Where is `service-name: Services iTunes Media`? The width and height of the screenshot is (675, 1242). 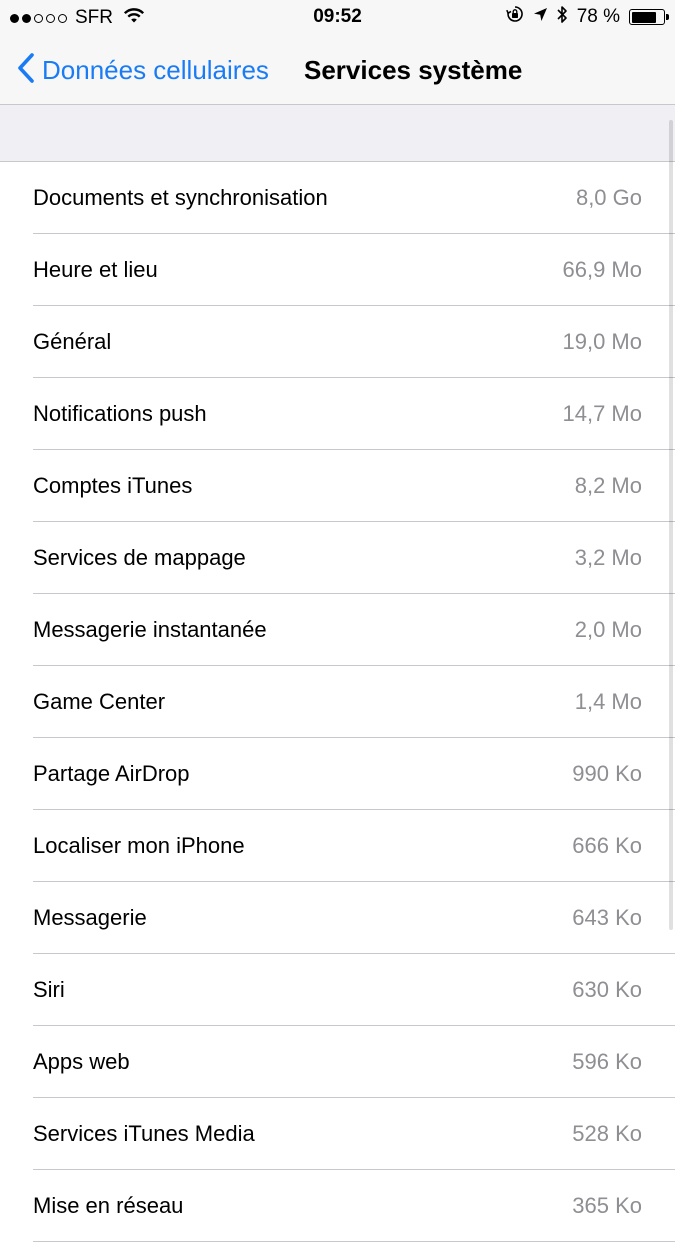 service-name: Services iTunes Media is located at coordinates (144, 1133).